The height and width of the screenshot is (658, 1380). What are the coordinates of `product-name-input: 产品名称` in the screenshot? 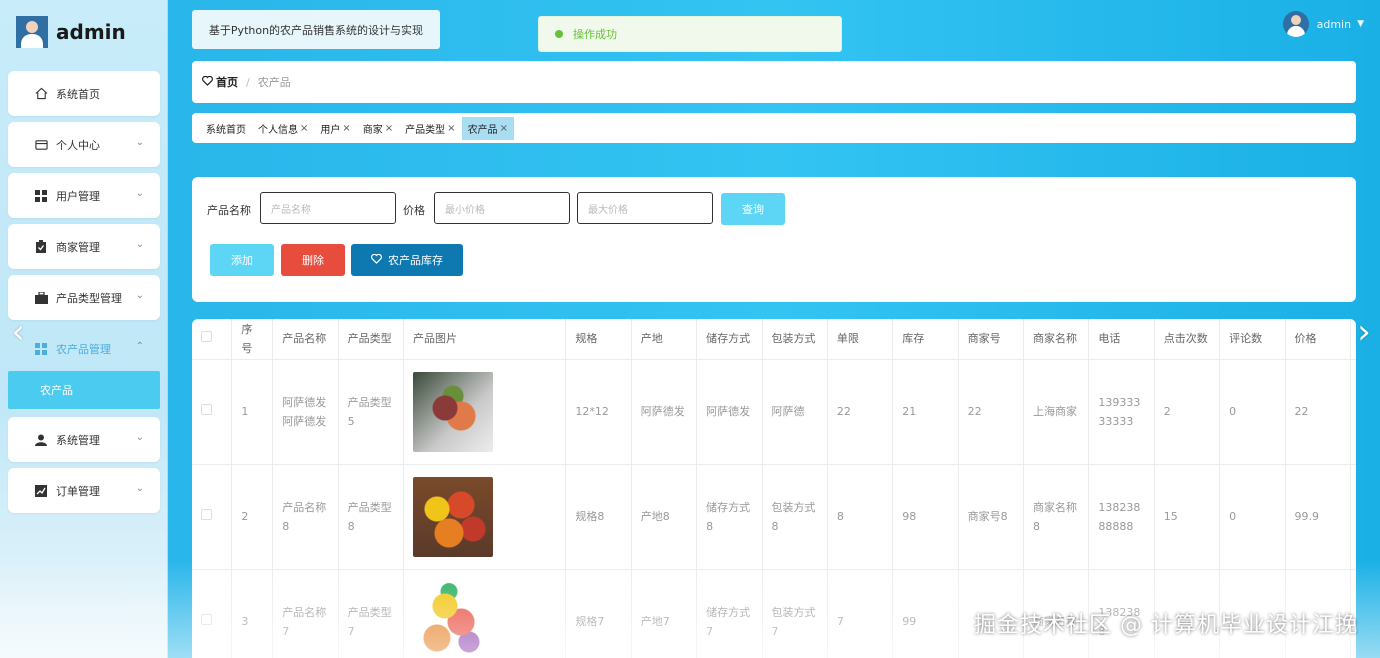 It's located at (328, 208).